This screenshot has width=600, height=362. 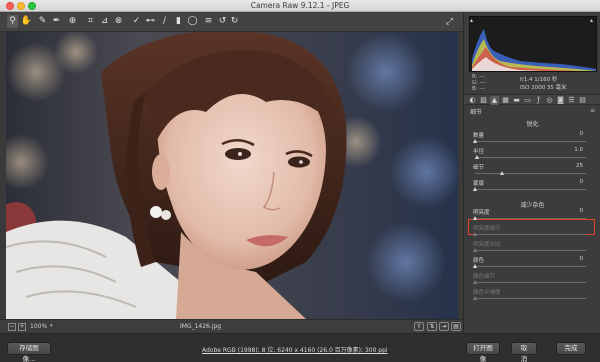 What do you see at coordinates (201, 326) in the screenshot?
I see `file-name: IMG_1426.jpg` at bounding box center [201, 326].